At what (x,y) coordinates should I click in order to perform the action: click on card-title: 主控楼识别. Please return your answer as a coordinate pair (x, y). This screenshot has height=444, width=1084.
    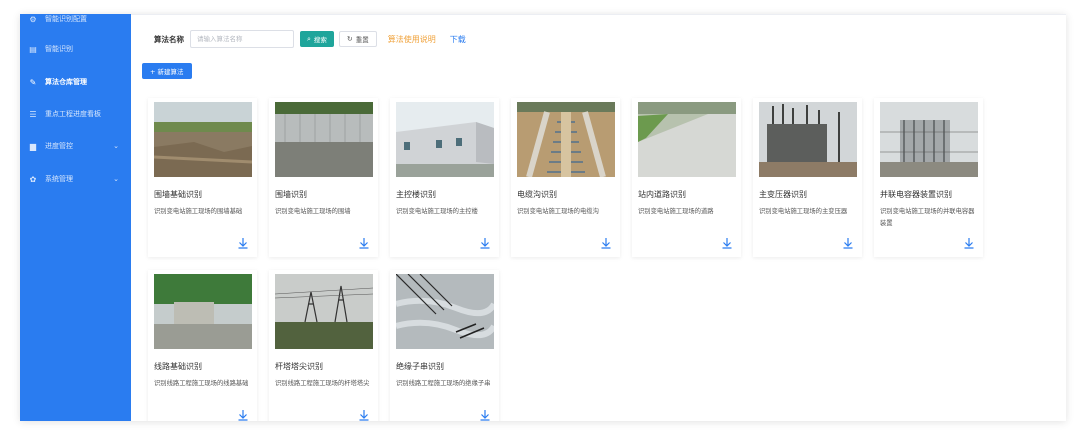
    Looking at the image, I should click on (416, 194).